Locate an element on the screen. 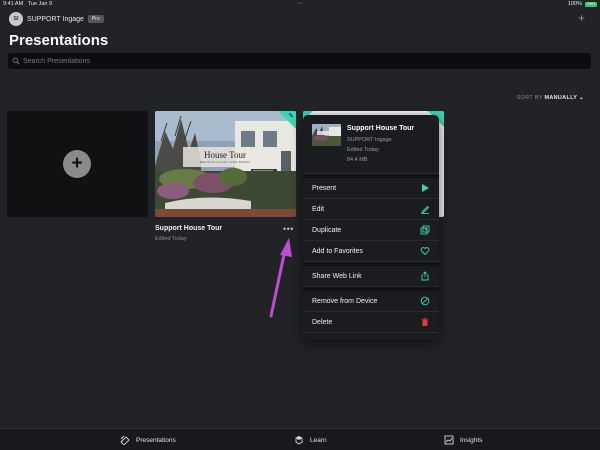 The height and width of the screenshot is (450, 600). learn-icon is located at coordinates (299, 440).